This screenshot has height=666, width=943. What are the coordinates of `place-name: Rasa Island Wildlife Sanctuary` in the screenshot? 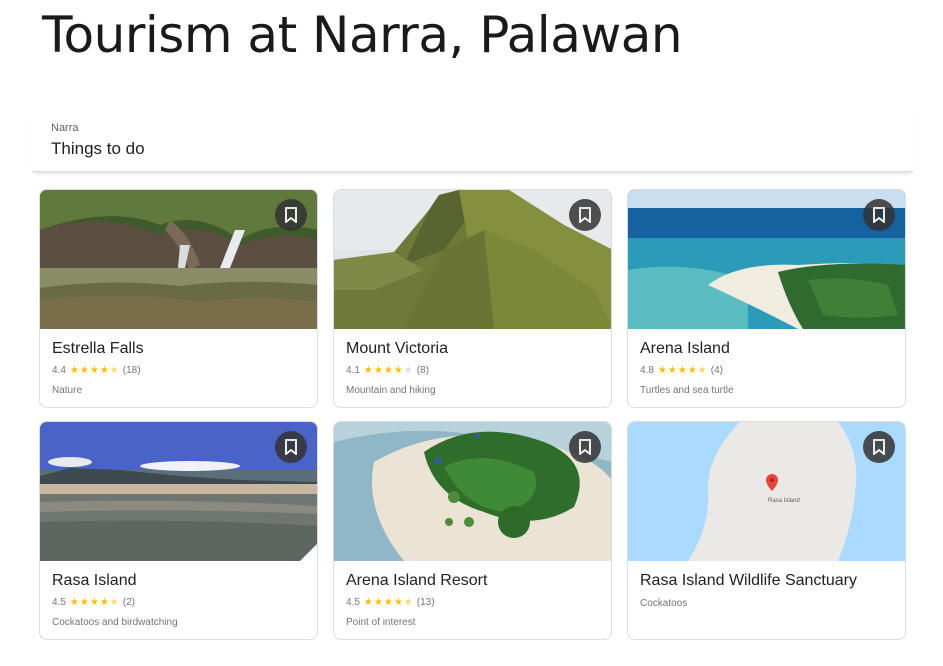 It's located at (748, 580).